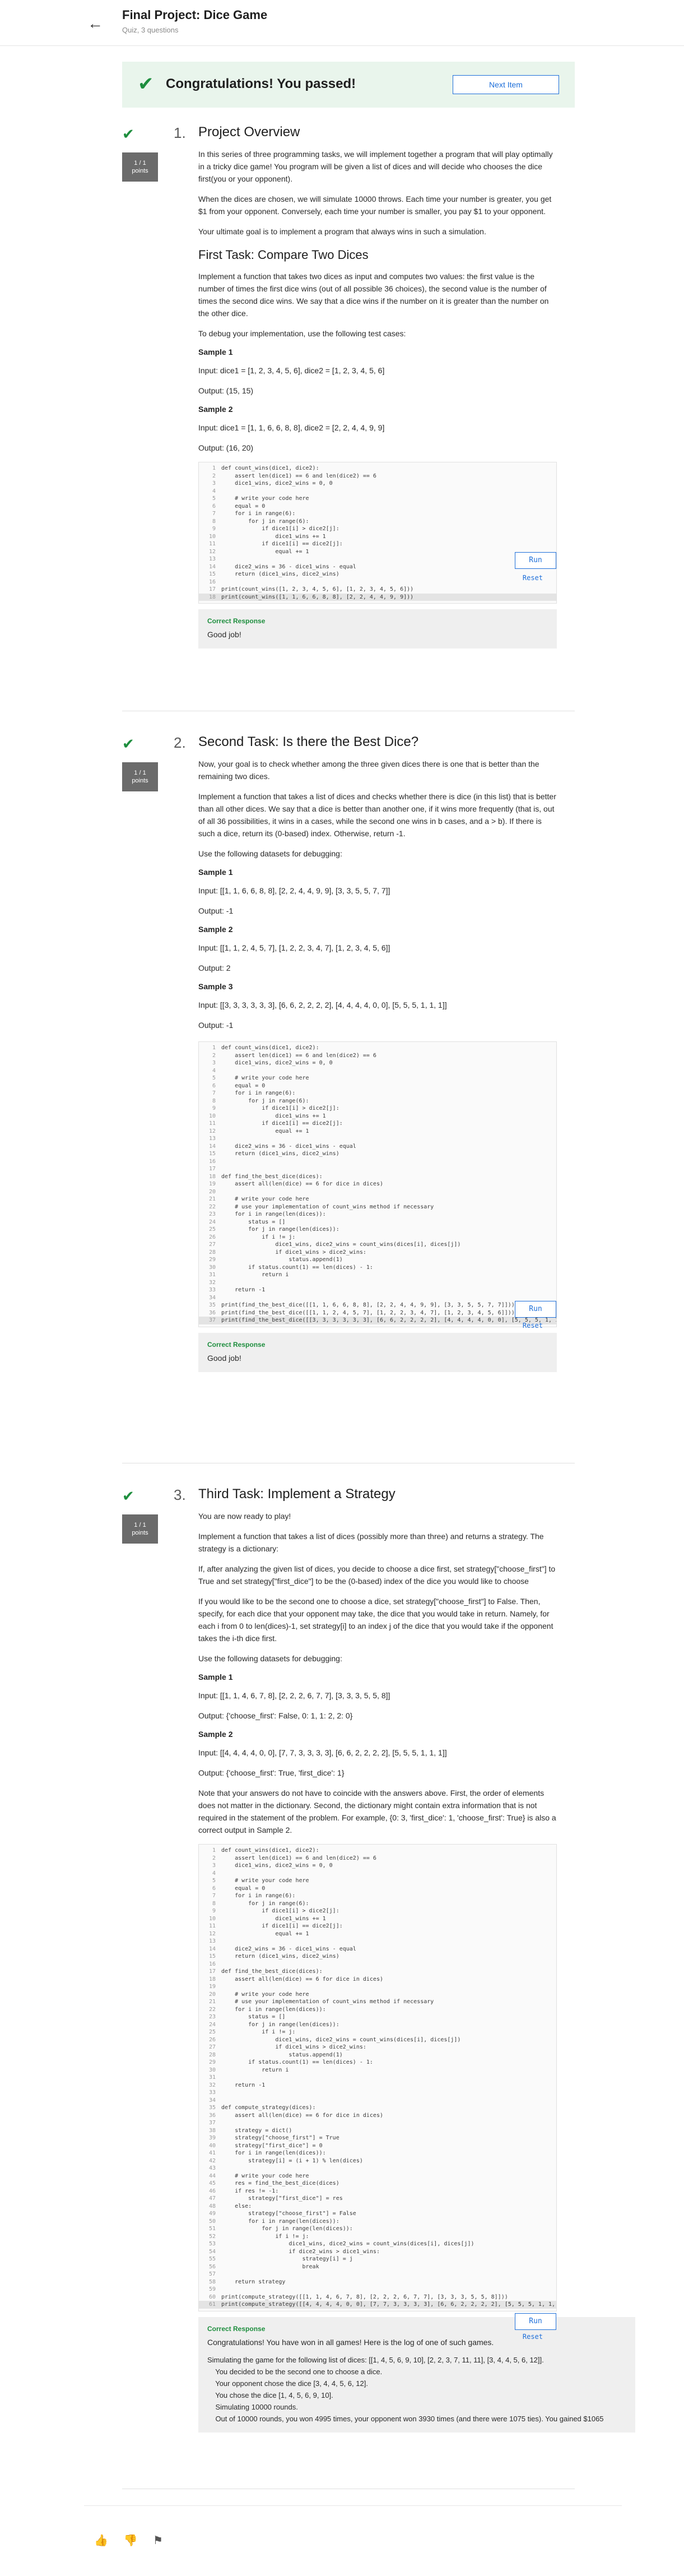 The height and width of the screenshot is (2576, 684). Describe the element at coordinates (377, 2176) in the screenshot. I see `code-line: 44 # write your code here` at that location.